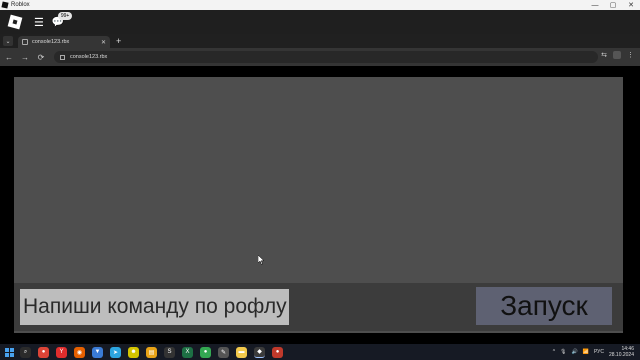  Describe the element at coordinates (39, 22) in the screenshot. I see `menu-icon: ☰` at that location.